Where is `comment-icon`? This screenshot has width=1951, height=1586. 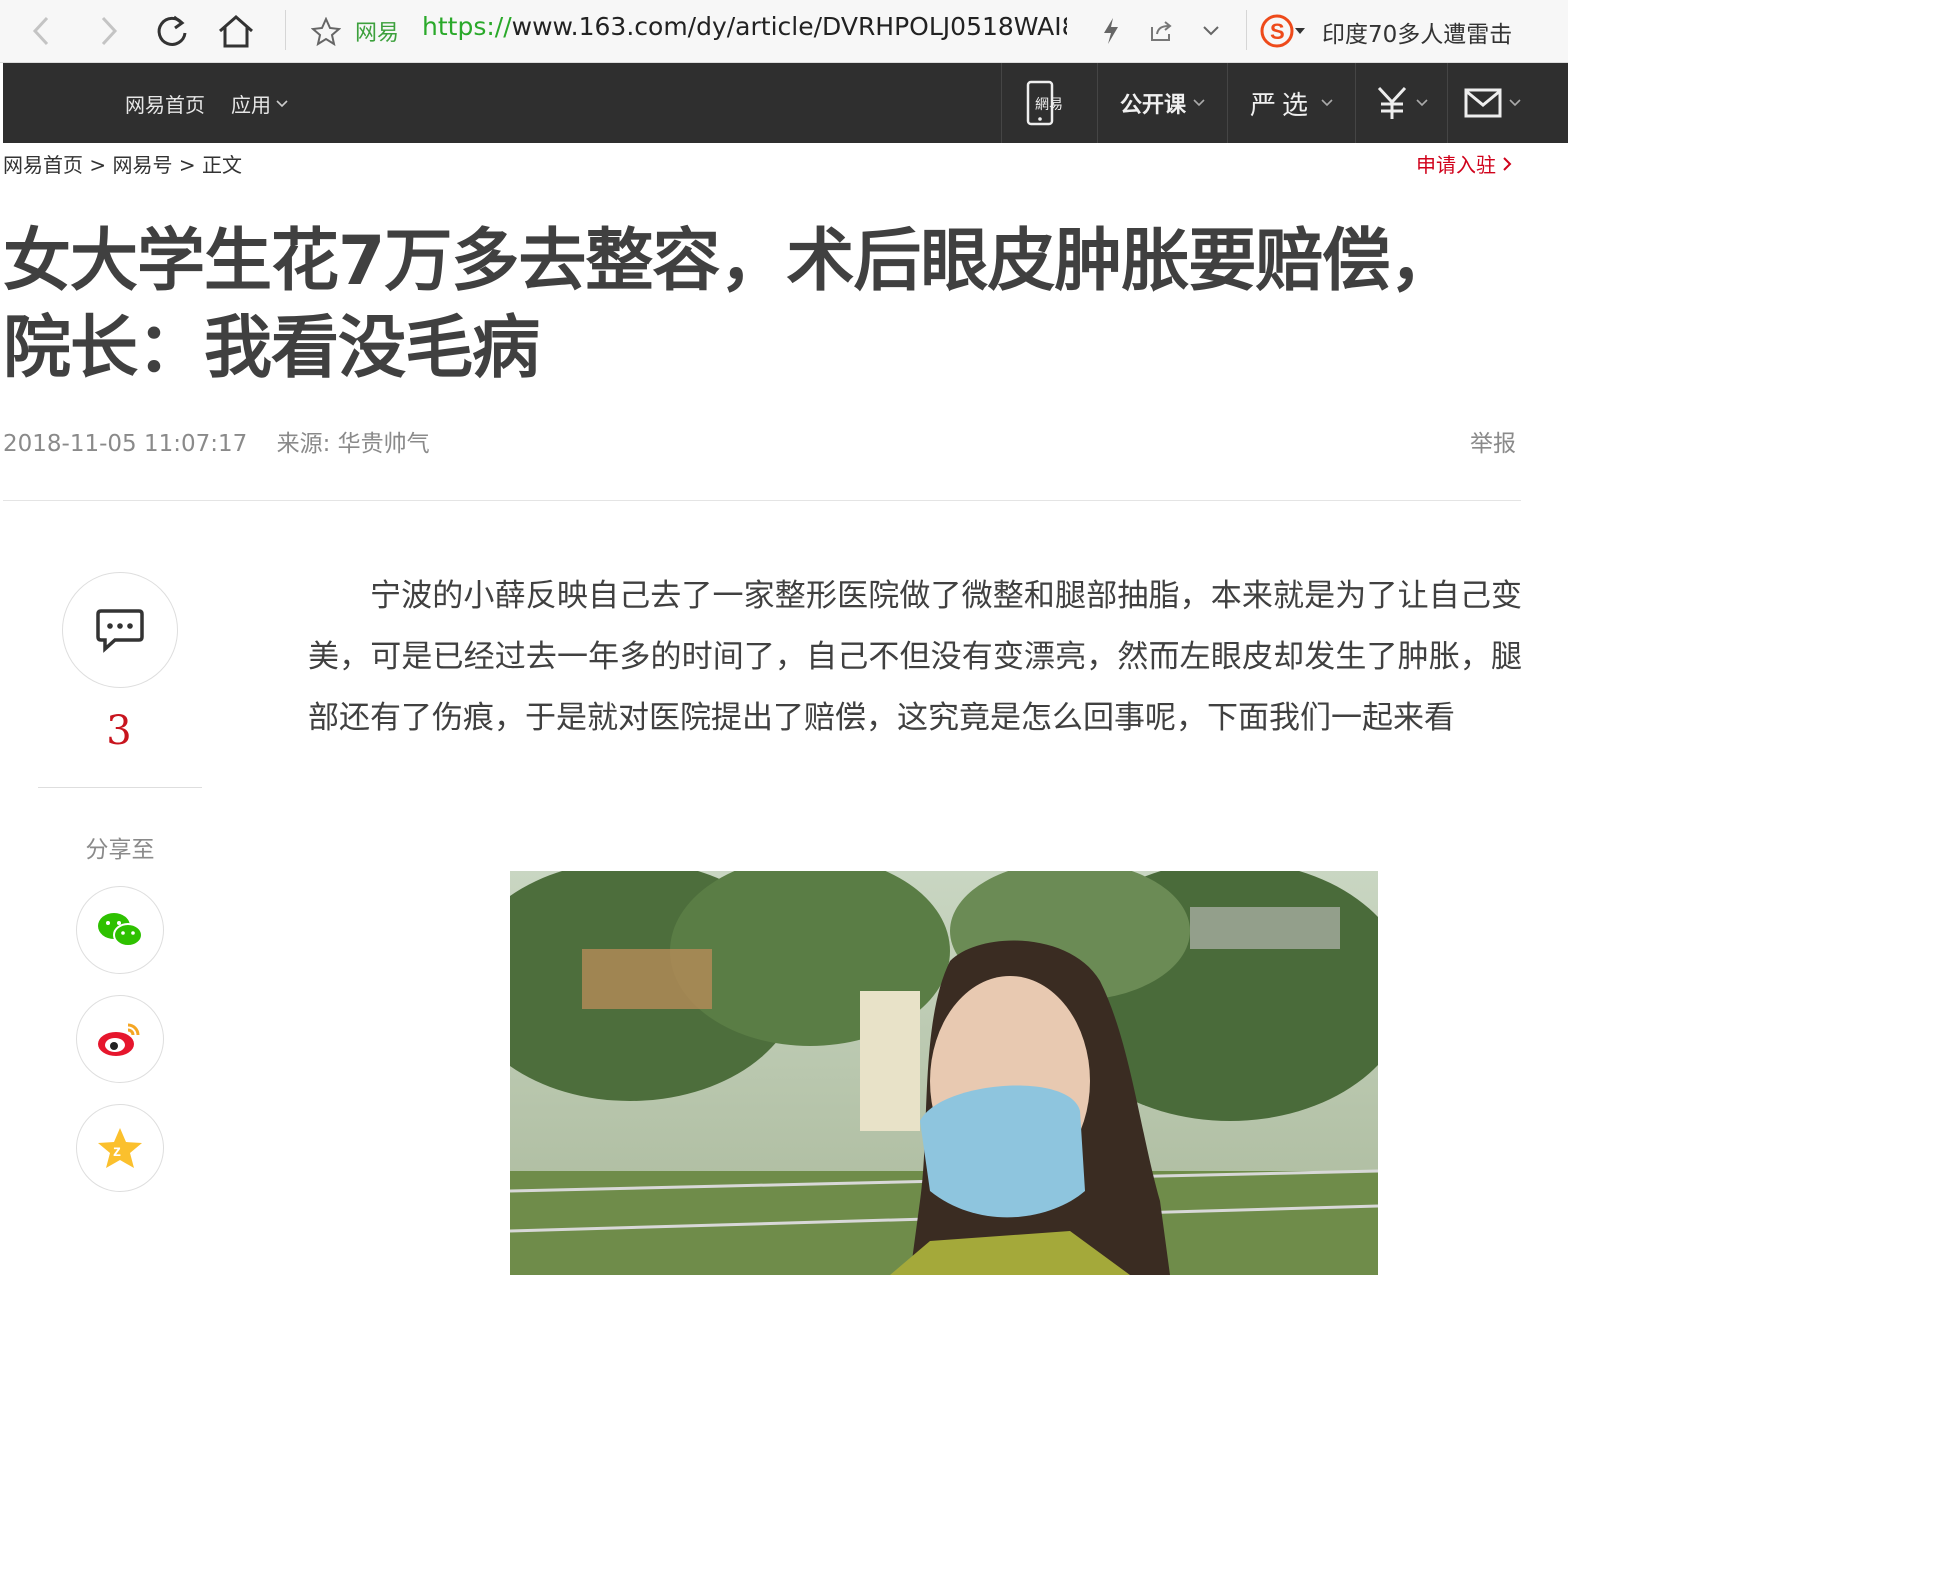
comment-icon is located at coordinates (120, 631).